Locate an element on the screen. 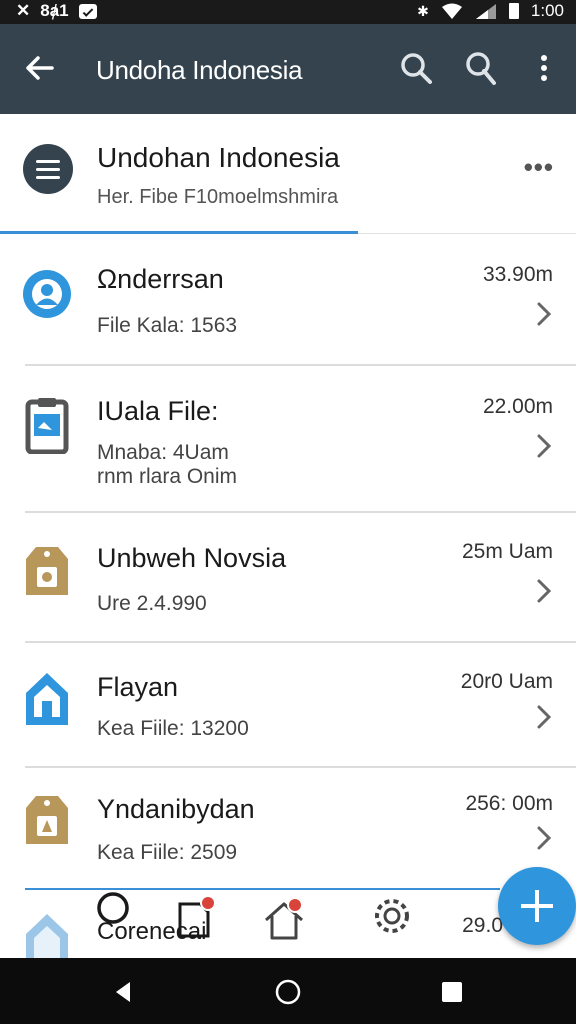 This screenshot has height=1024, width=576. x-icon: ✕ is located at coordinates (23, 10).